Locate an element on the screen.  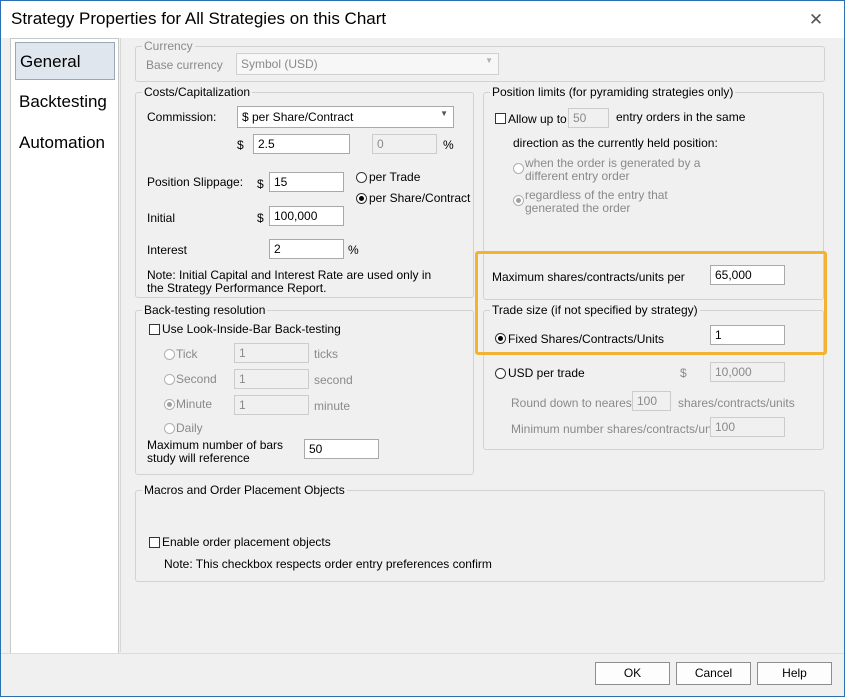
min-shares-label: Minimum number shares/contracts/units: is located at coordinates (619, 429).